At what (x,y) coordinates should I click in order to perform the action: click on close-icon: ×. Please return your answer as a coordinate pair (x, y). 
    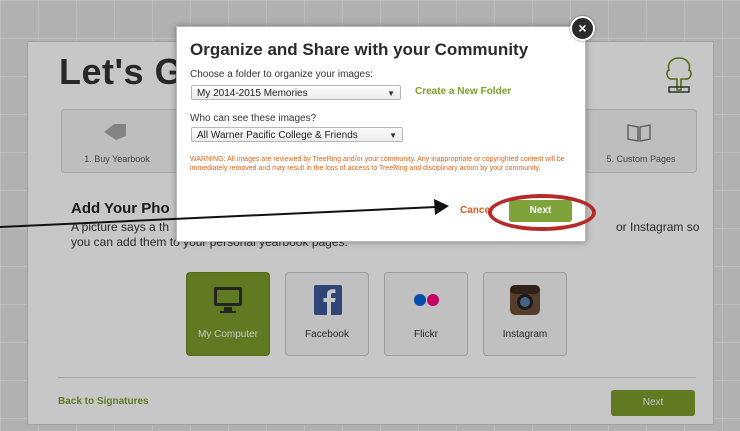
    Looking at the image, I should click on (582, 28).